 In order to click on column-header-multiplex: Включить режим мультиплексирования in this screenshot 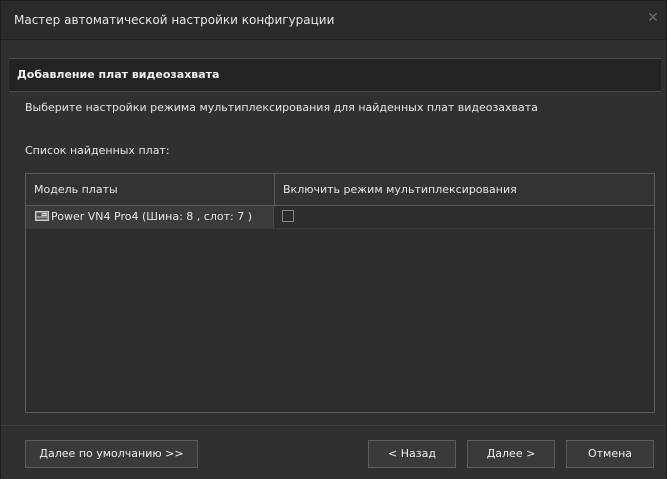, I will do `click(400, 189)`.